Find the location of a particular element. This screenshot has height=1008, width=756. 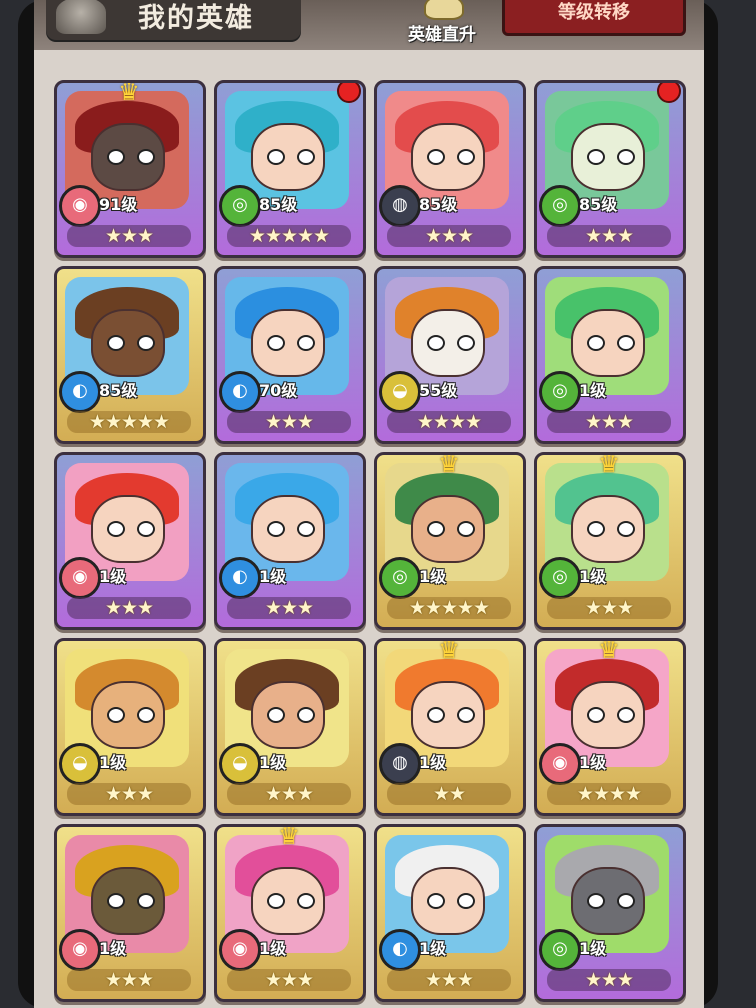

hero-card: ♛ ◉ 1级 ★★★★ is located at coordinates (610, 727).